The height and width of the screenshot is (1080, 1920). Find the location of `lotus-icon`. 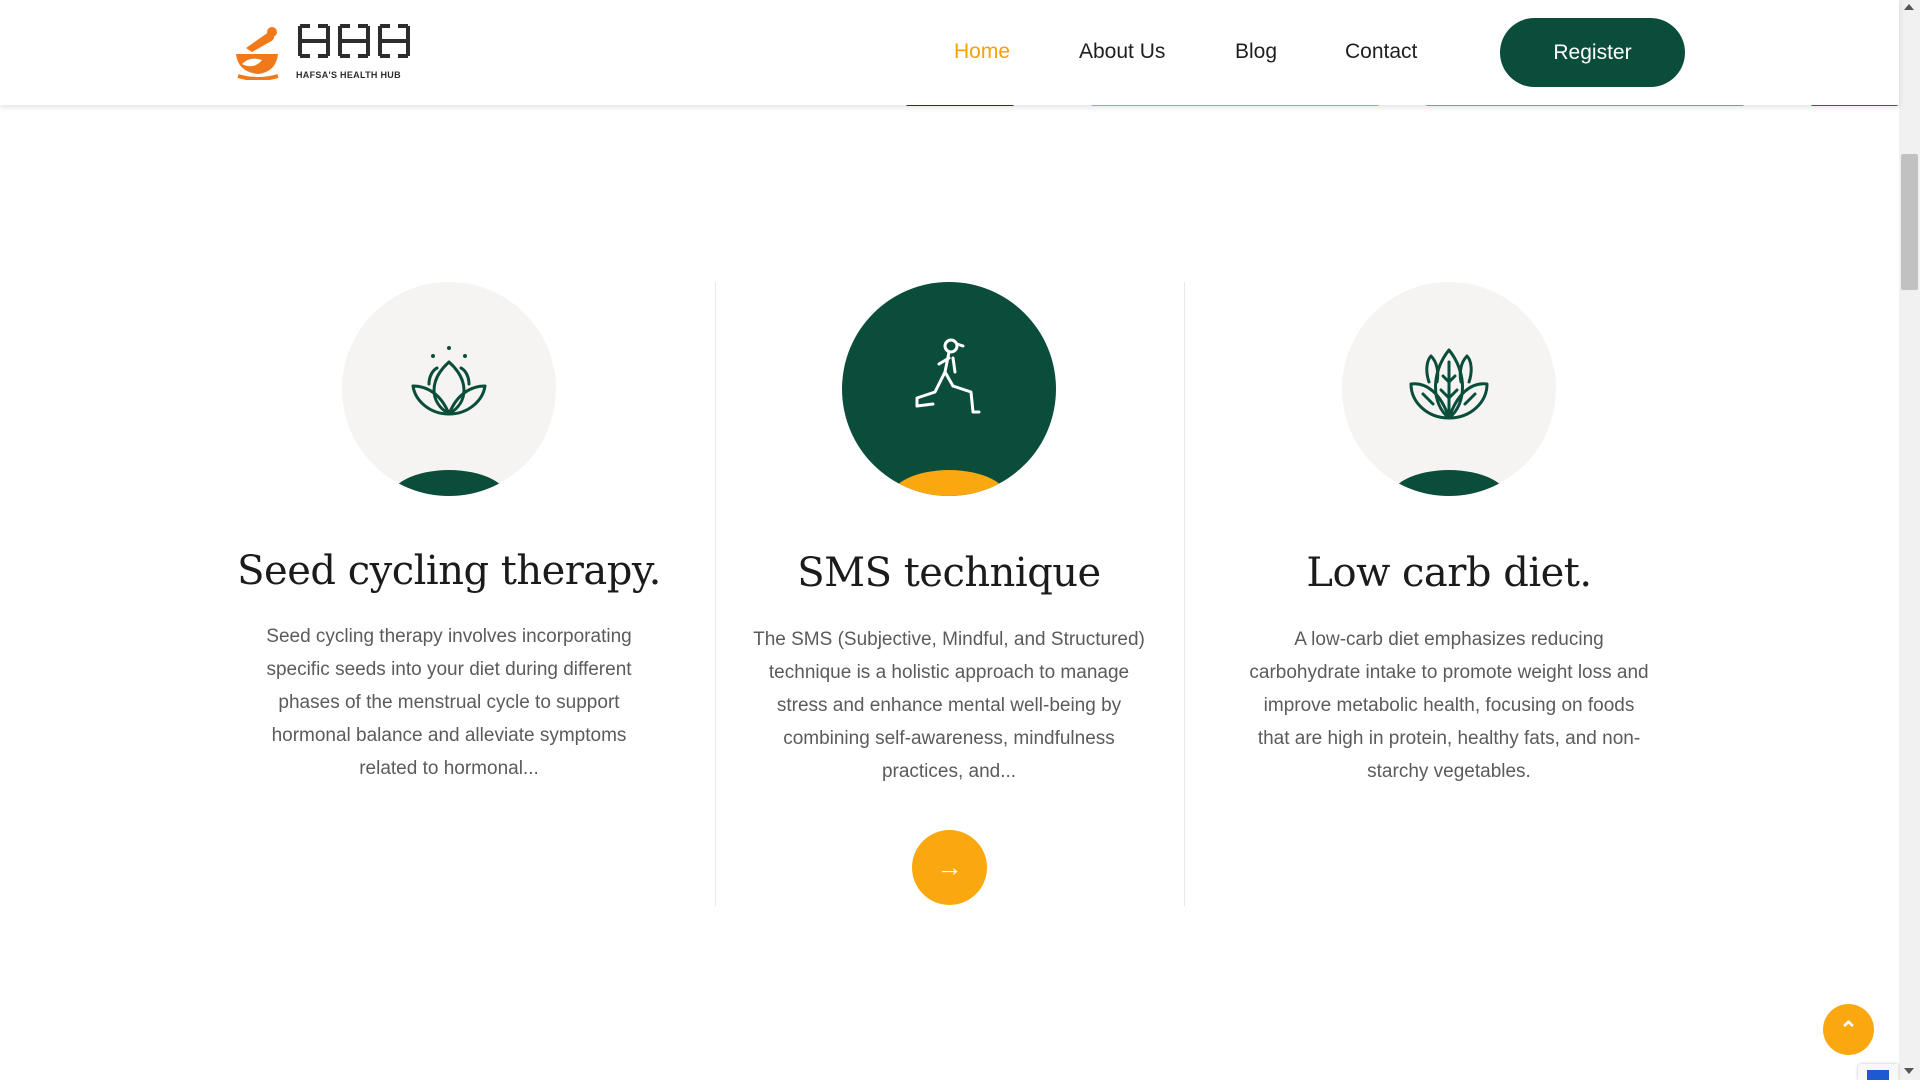

lotus-icon is located at coordinates (449, 381).